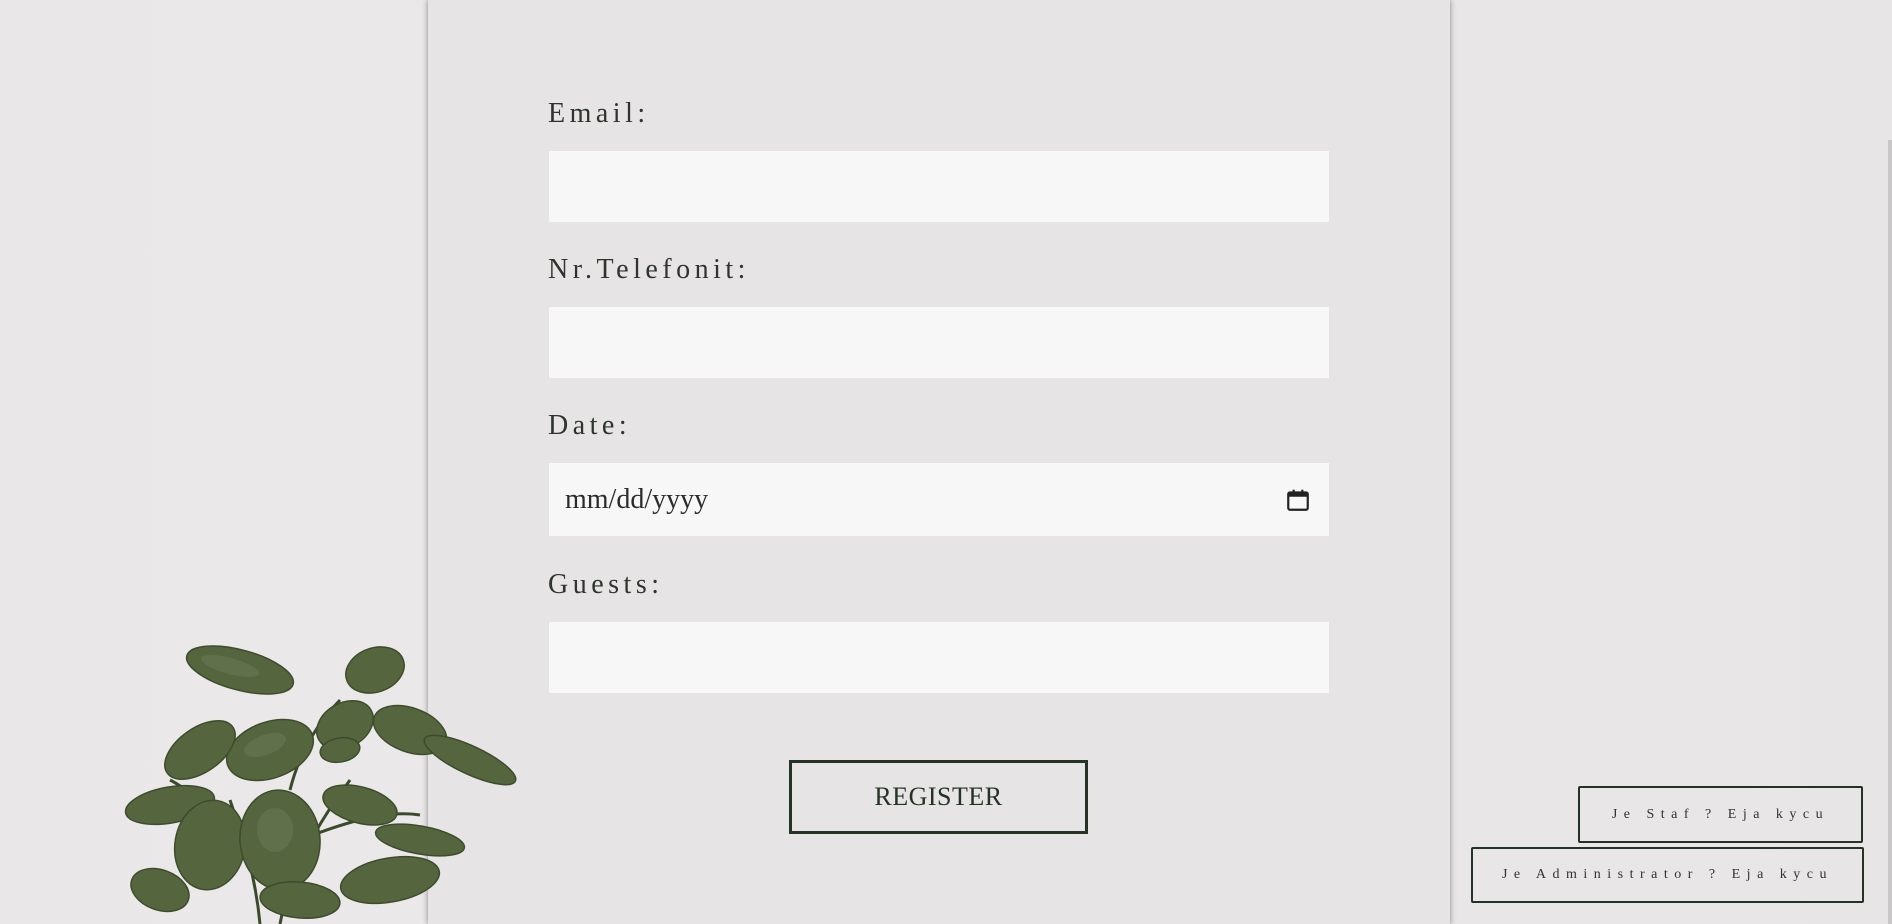 The width and height of the screenshot is (1892, 924). What do you see at coordinates (649, 269) in the screenshot?
I see `phone-label: Nr.Telefonit:` at bounding box center [649, 269].